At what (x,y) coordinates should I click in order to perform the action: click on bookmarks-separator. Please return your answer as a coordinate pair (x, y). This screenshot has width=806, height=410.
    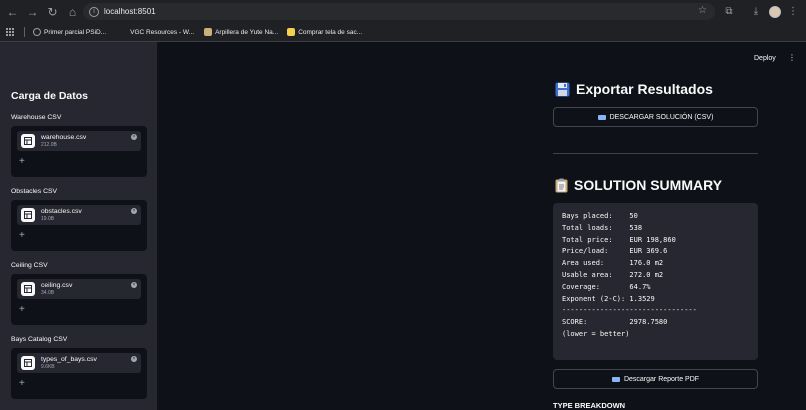
    Looking at the image, I should click on (24, 32).